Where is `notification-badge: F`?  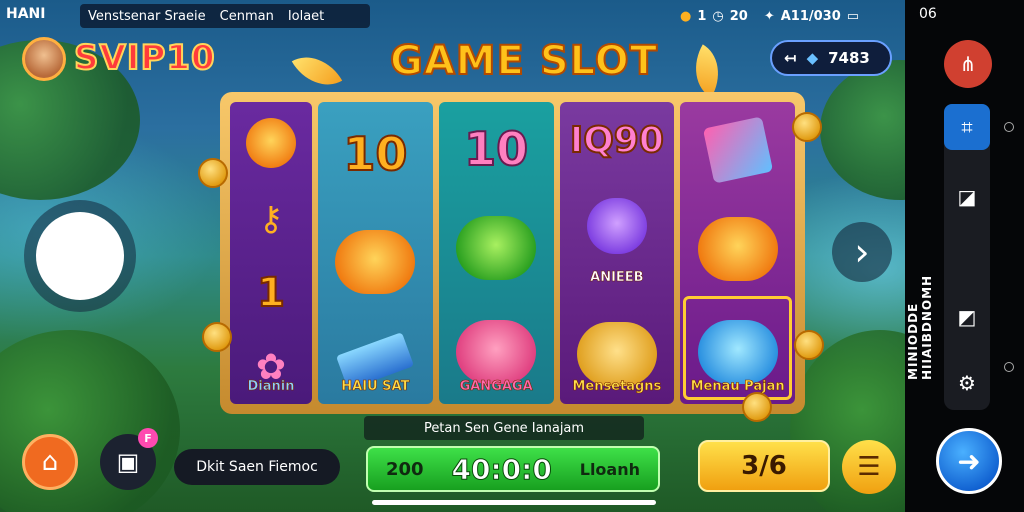
notification-badge: F is located at coordinates (148, 438).